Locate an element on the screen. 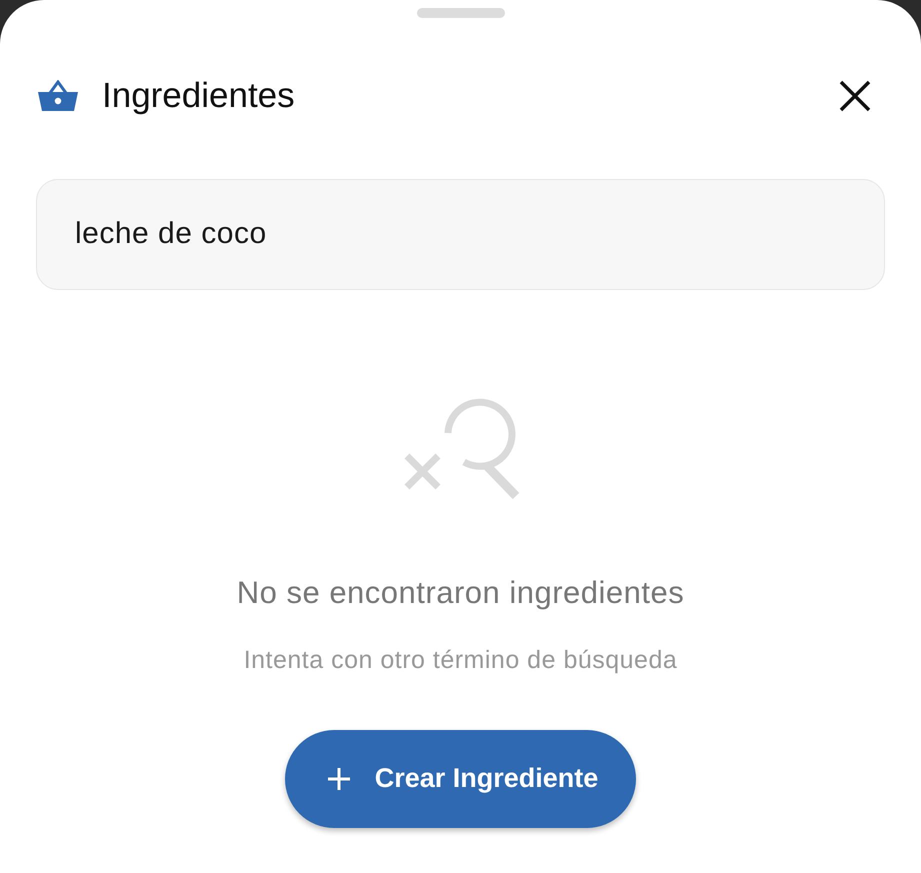 The height and width of the screenshot is (873, 921). empty-hint: Intenta con otro término de búsqueda is located at coordinates (461, 660).